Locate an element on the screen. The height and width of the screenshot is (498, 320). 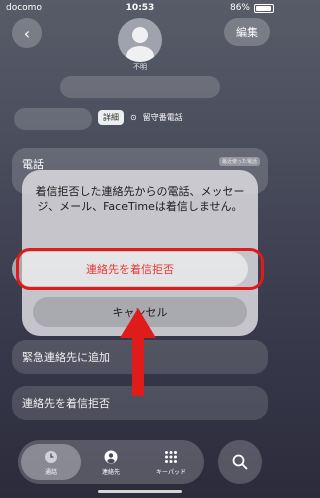
chevron-left-icon: ‹ is located at coordinates (27, 33).